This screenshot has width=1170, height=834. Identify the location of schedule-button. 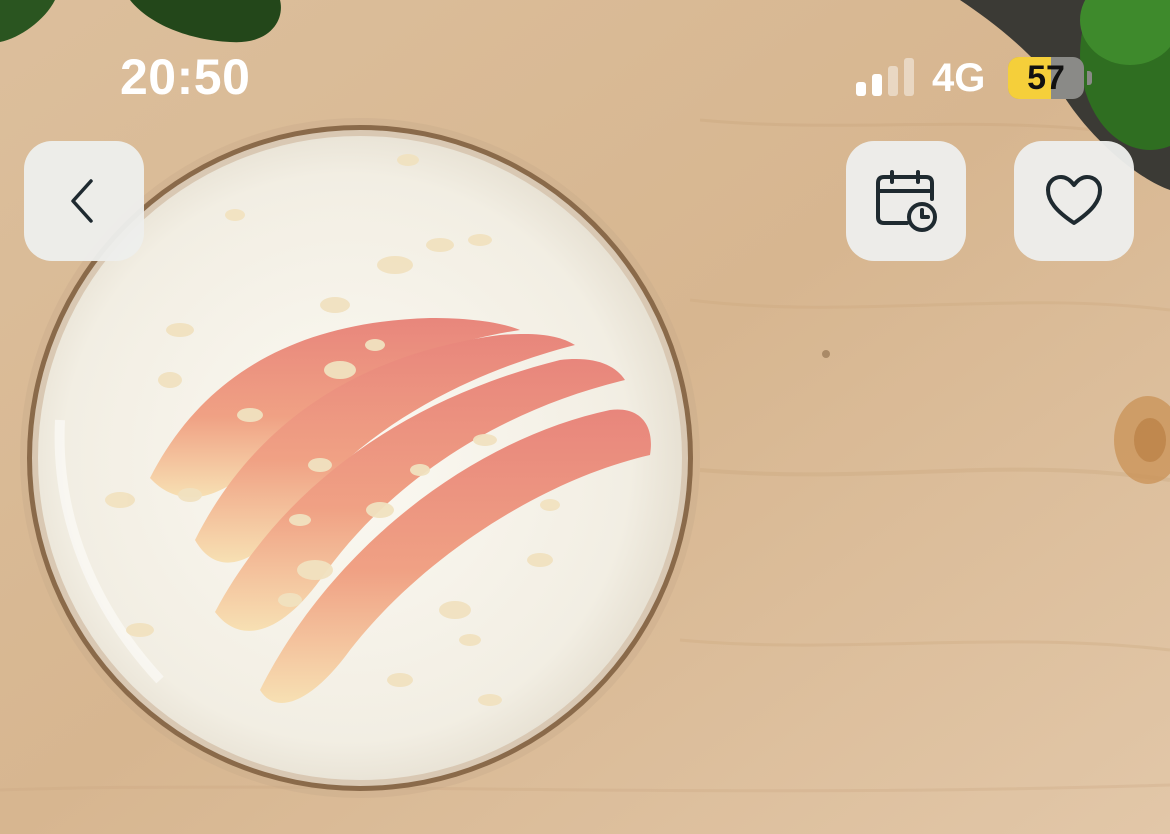
(906, 201).